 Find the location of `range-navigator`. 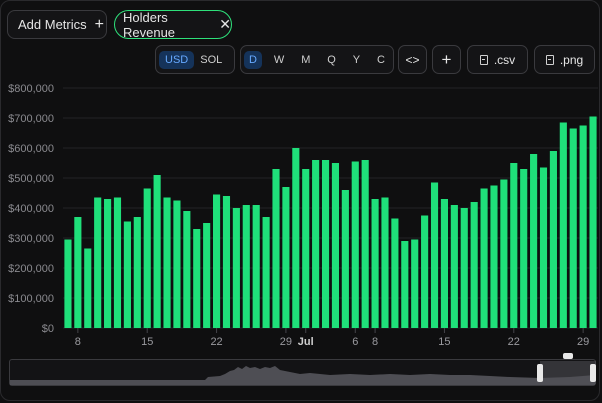

range-navigator is located at coordinates (302, 369).